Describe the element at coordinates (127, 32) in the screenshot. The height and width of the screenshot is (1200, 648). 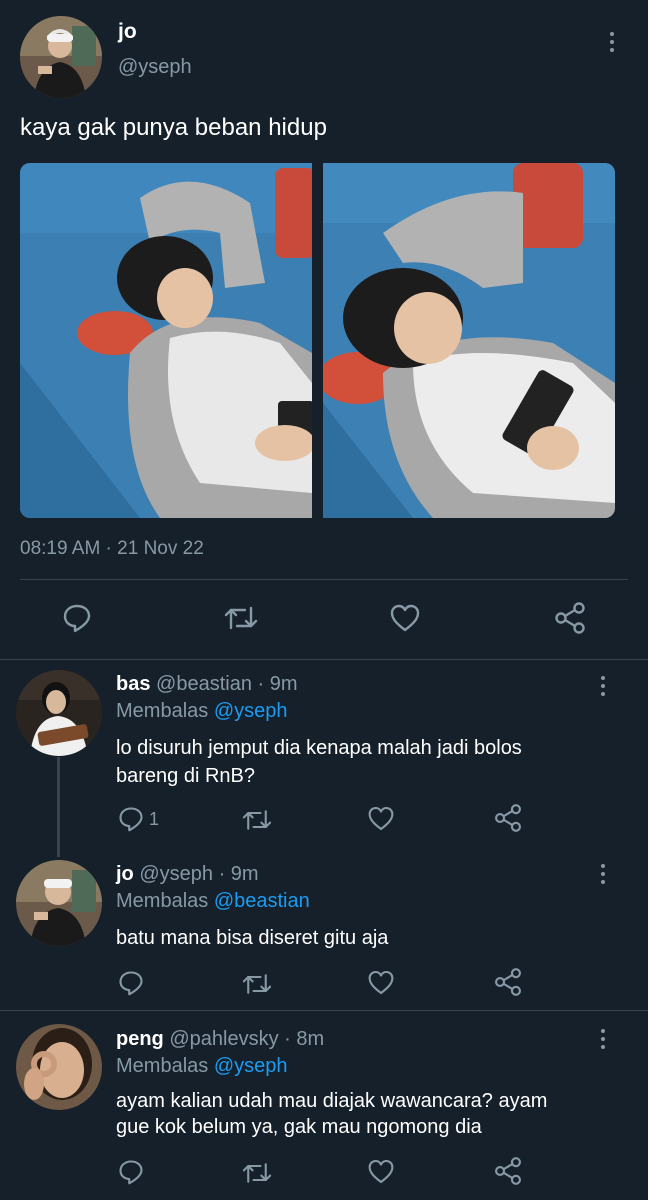
I see `main-tweet-display-name: jo` at that location.